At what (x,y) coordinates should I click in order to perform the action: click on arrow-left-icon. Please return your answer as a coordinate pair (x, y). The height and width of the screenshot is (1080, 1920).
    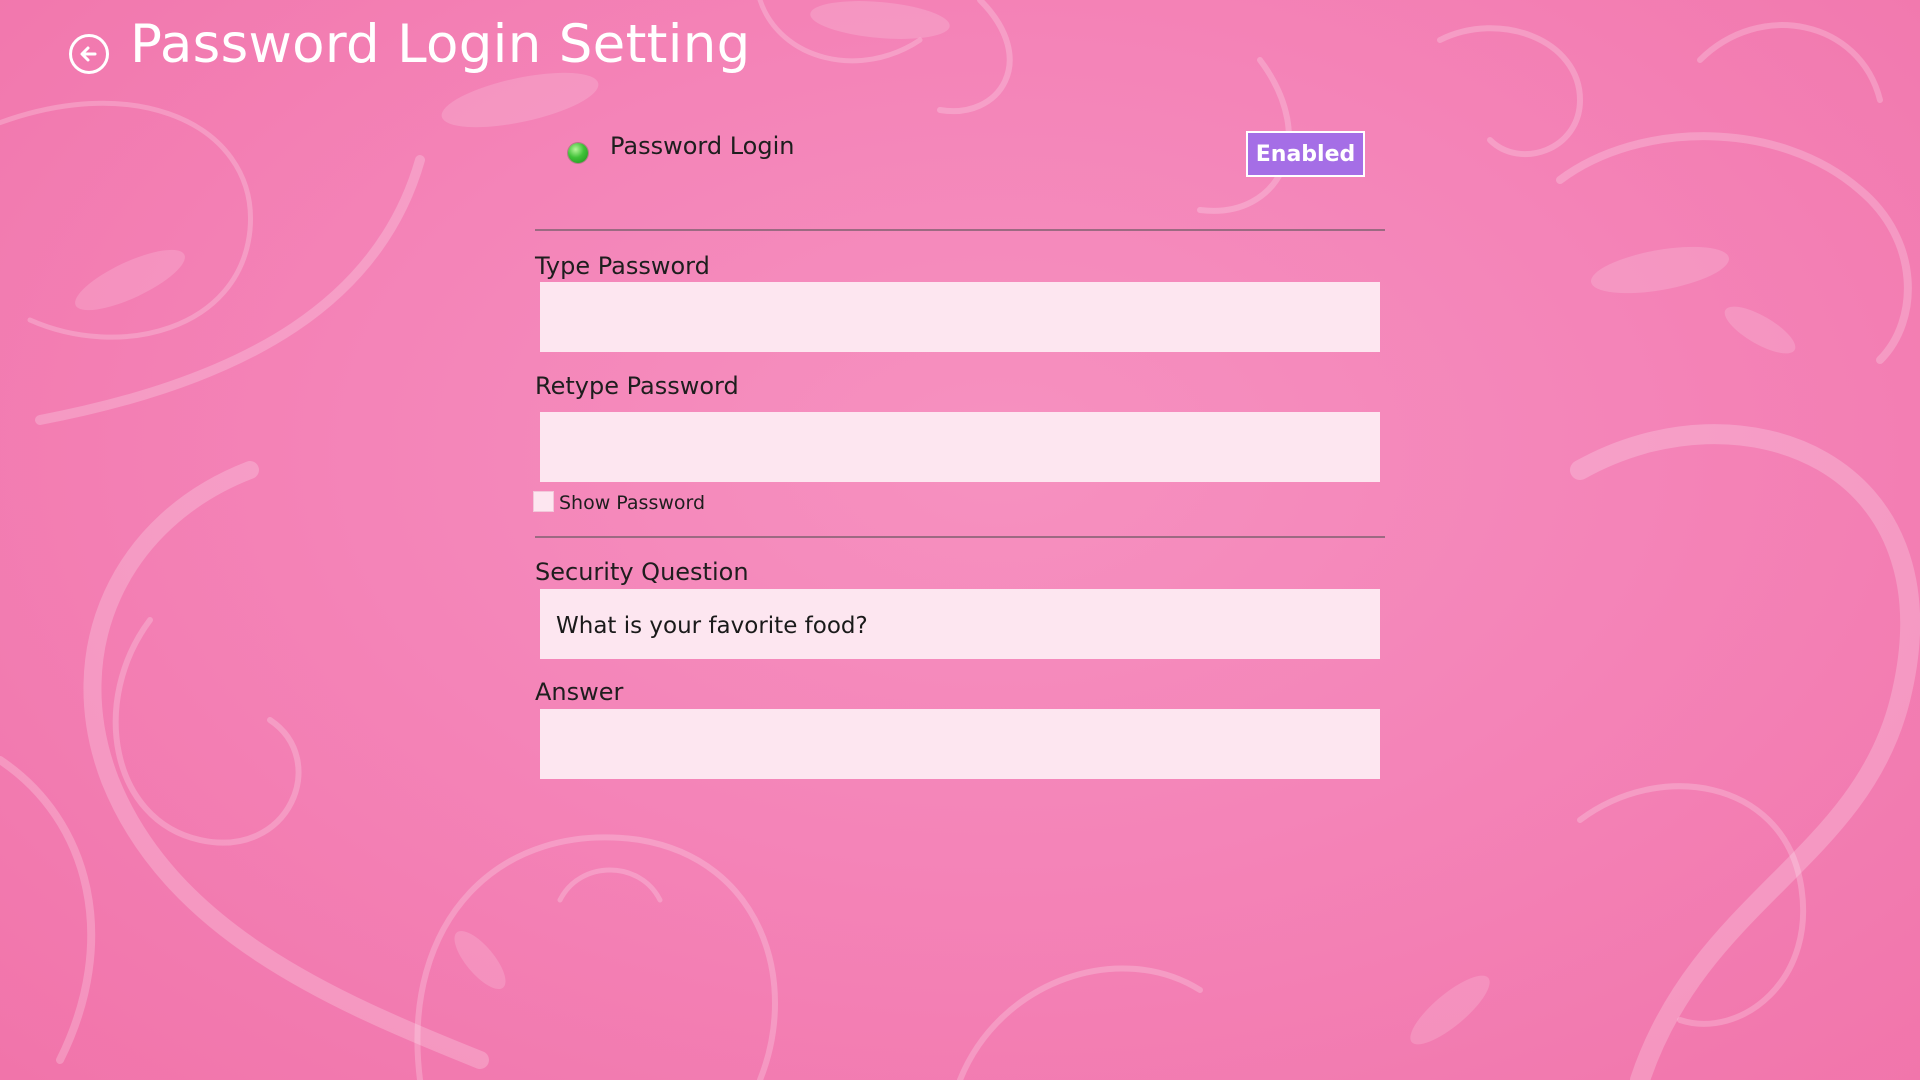
    Looking at the image, I should click on (88, 54).